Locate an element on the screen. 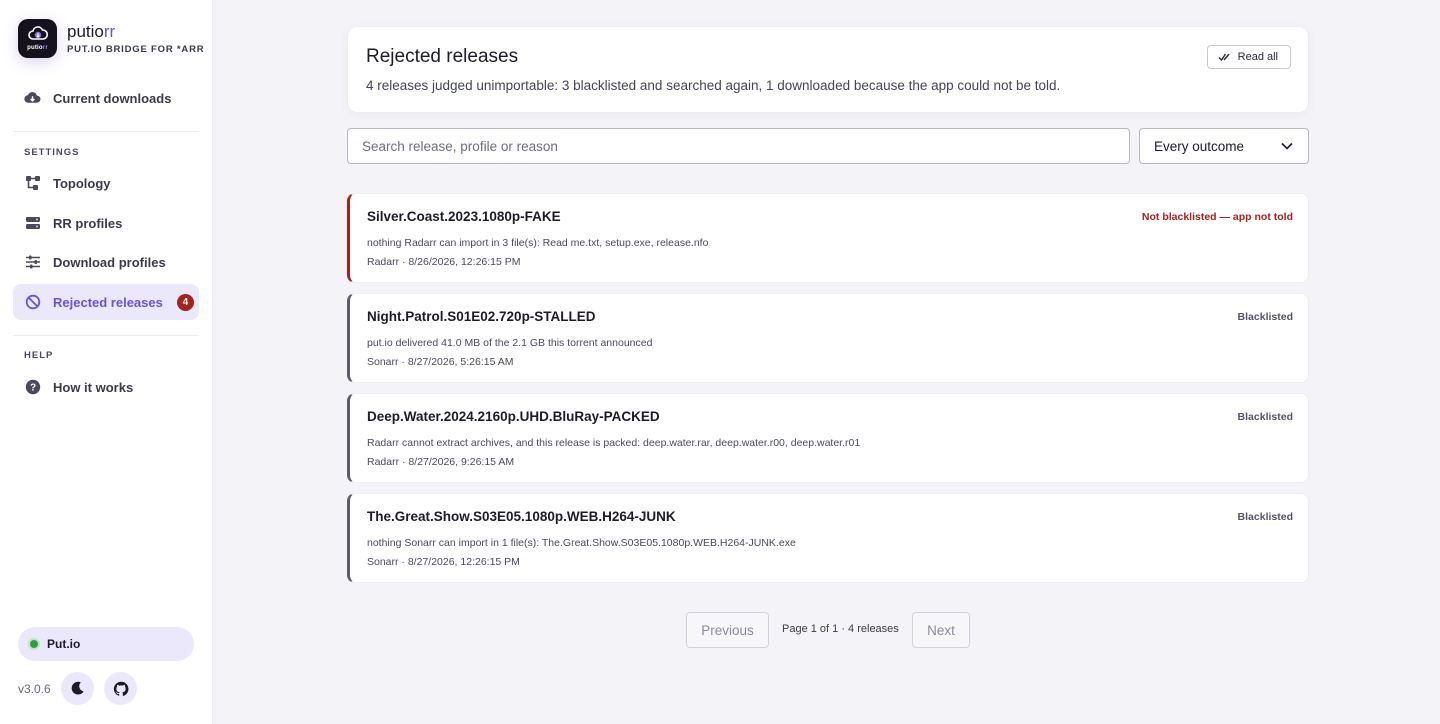  app-name: putiorr is located at coordinates (91, 31).